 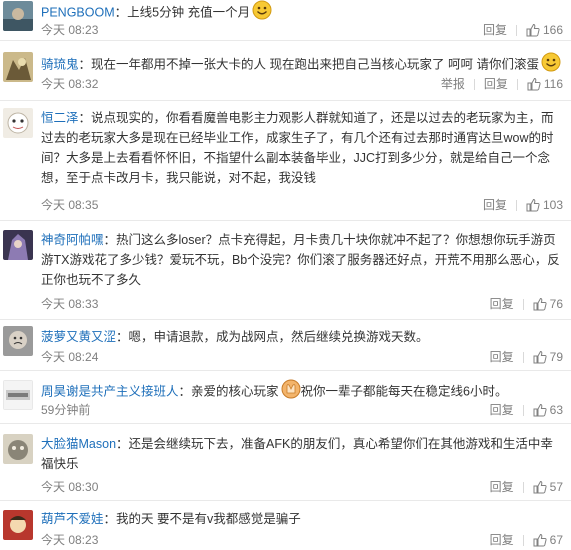 What do you see at coordinates (453, 84) in the screenshot?
I see `report-button: 举报` at bounding box center [453, 84].